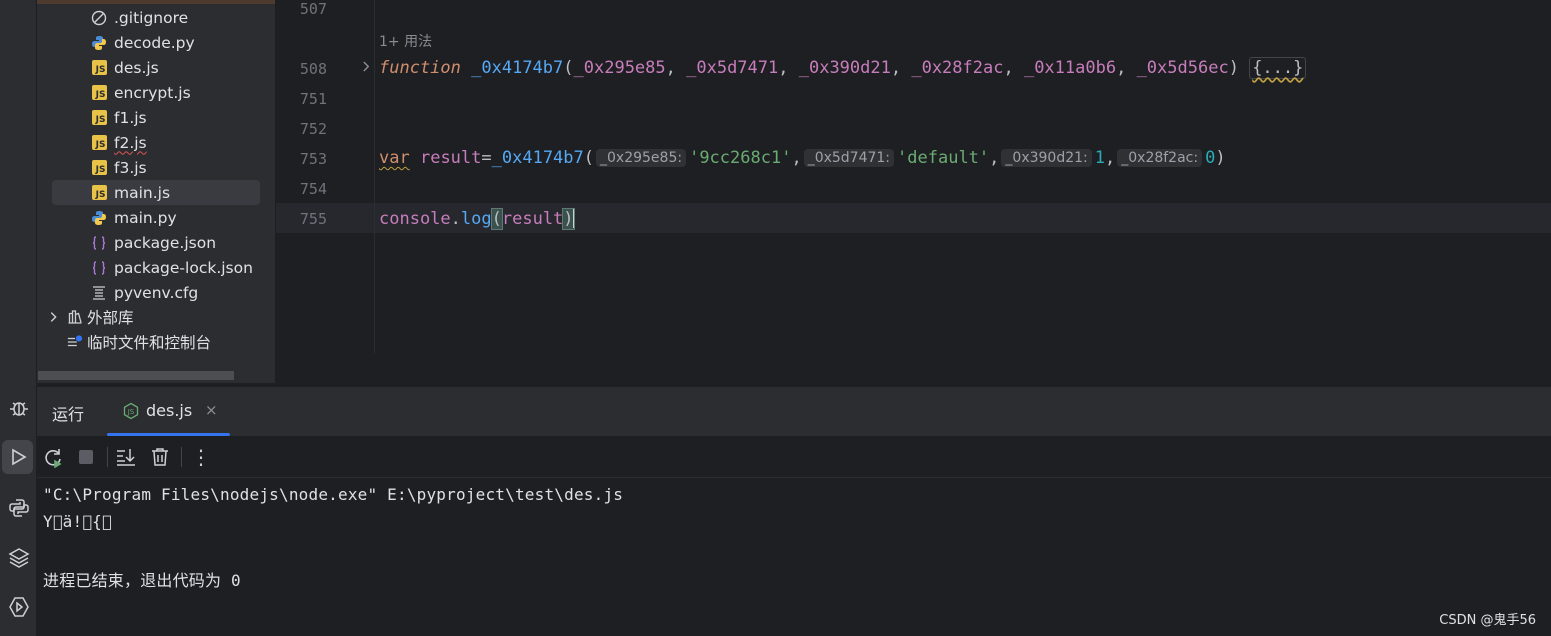 The height and width of the screenshot is (636, 1551). What do you see at coordinates (119, 117) in the screenshot?
I see `tree-item-f1-js: JS f1.js` at bounding box center [119, 117].